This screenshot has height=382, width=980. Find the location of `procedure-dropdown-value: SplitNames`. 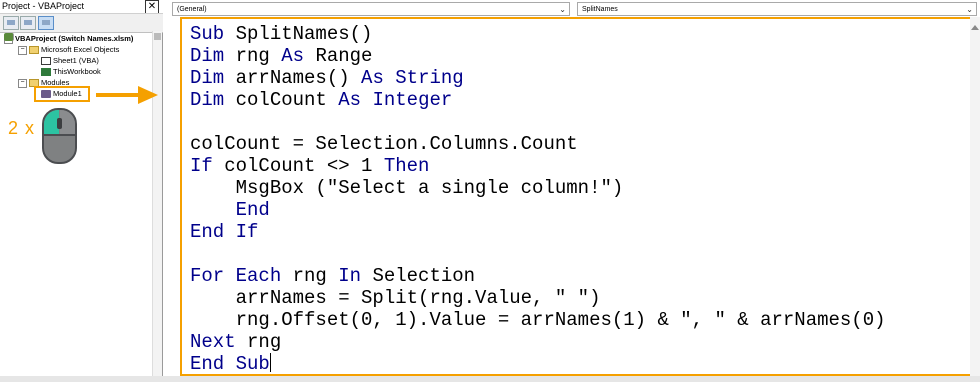

procedure-dropdown-value: SplitNames is located at coordinates (600, 9).